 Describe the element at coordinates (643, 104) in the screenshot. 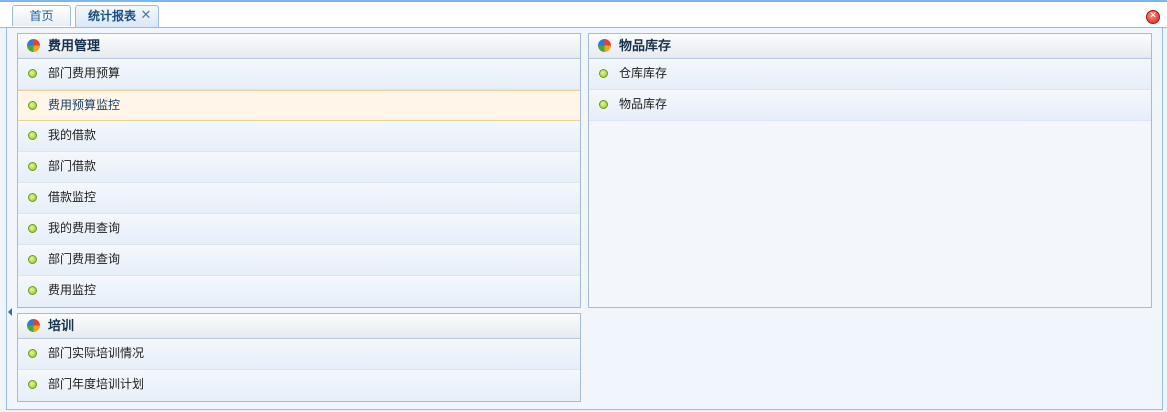

I see `list-item-label: 物品库存` at that location.